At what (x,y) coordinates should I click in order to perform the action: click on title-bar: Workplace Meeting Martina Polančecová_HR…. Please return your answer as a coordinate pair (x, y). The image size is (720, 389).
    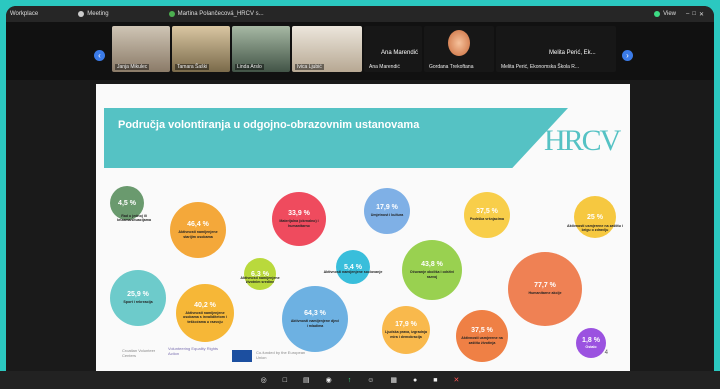
    Looking at the image, I should click on (360, 14).